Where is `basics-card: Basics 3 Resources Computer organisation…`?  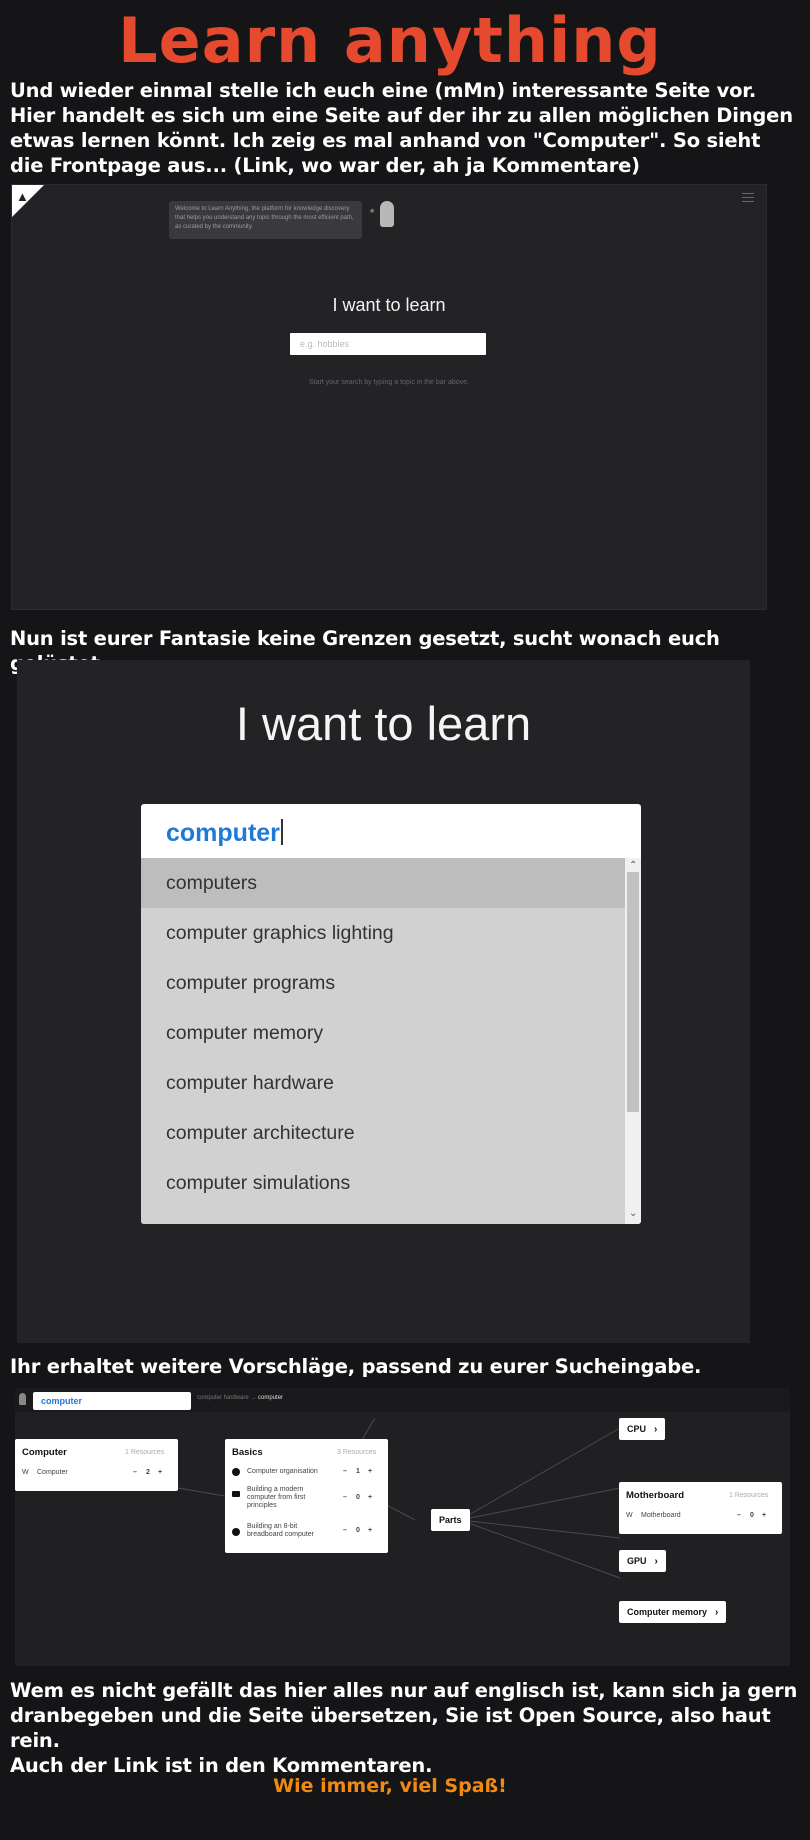
basics-card: Basics 3 Resources Computer organisation… is located at coordinates (306, 1496).